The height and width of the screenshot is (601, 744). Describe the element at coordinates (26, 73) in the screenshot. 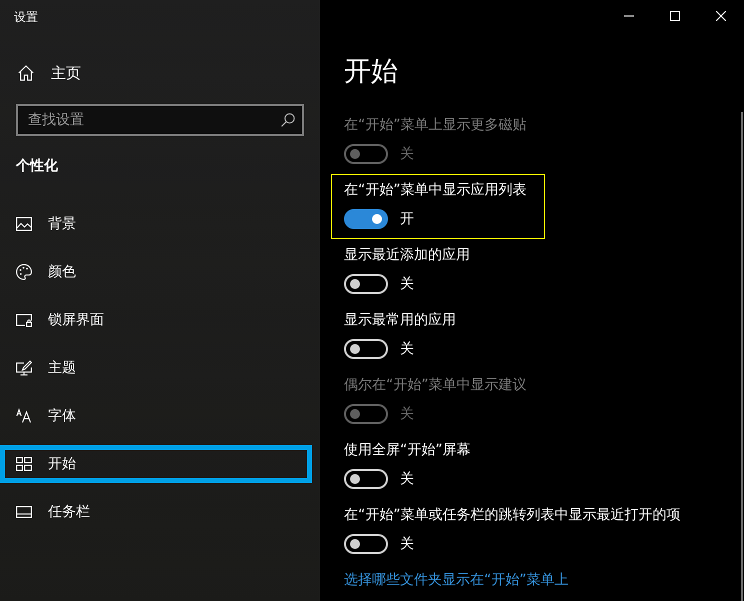

I see `home-icon` at that location.